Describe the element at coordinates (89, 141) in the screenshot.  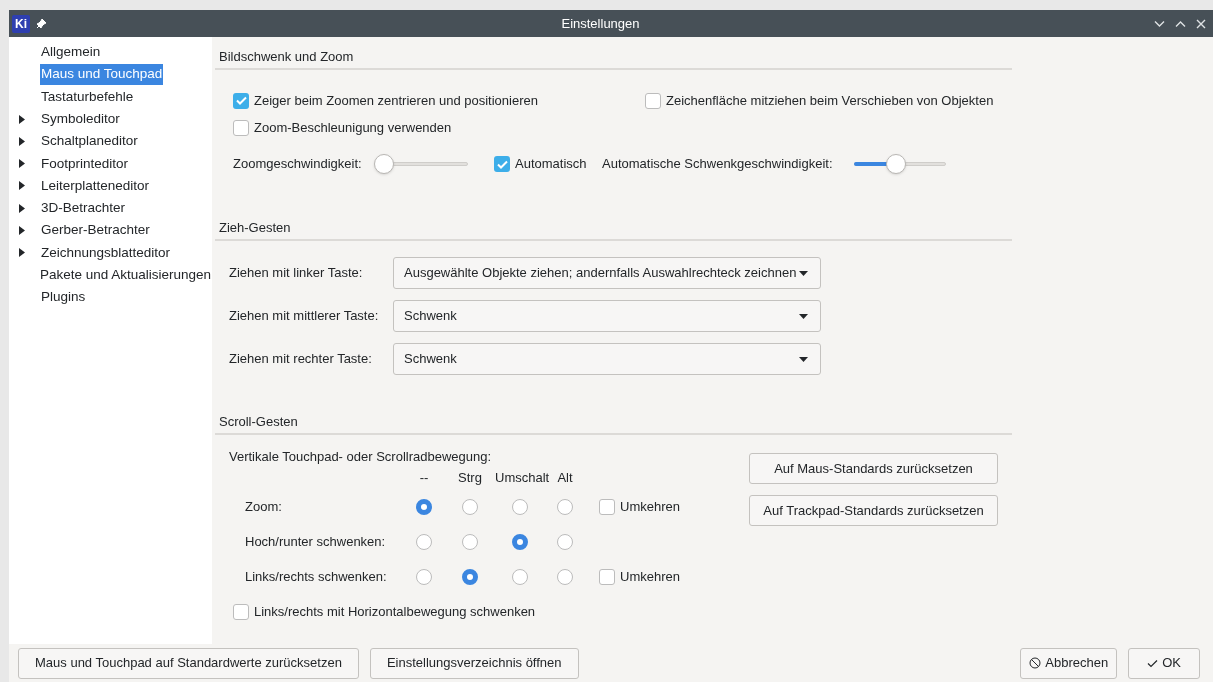
I see `sidebar-item: Schaltplaneditor` at that location.